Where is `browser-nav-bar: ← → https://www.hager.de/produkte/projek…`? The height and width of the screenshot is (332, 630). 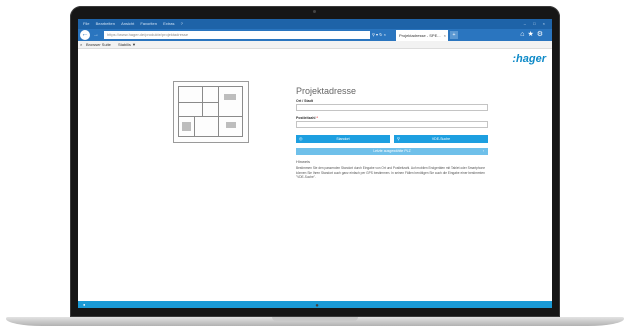 browser-nav-bar: ← → https://www.hager.de/produkte/projek… is located at coordinates (315, 35).